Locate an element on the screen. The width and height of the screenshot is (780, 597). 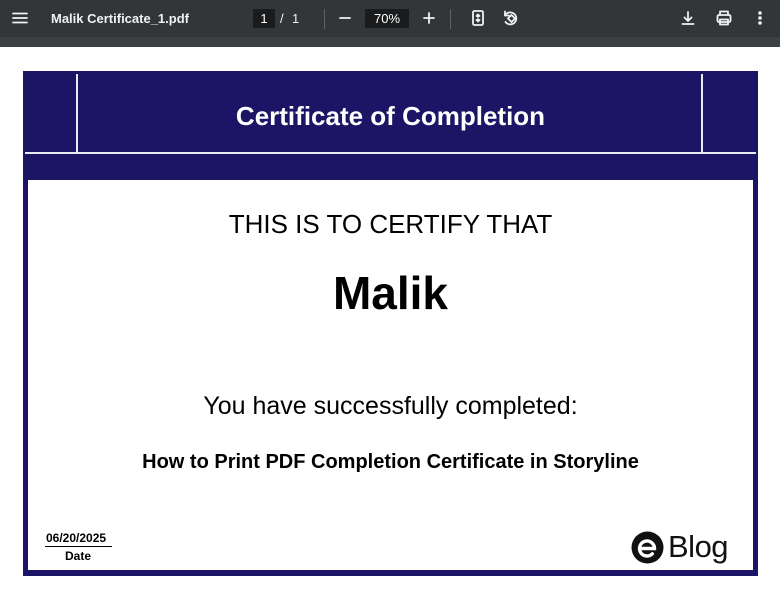
page-number-input is located at coordinates (264, 18).